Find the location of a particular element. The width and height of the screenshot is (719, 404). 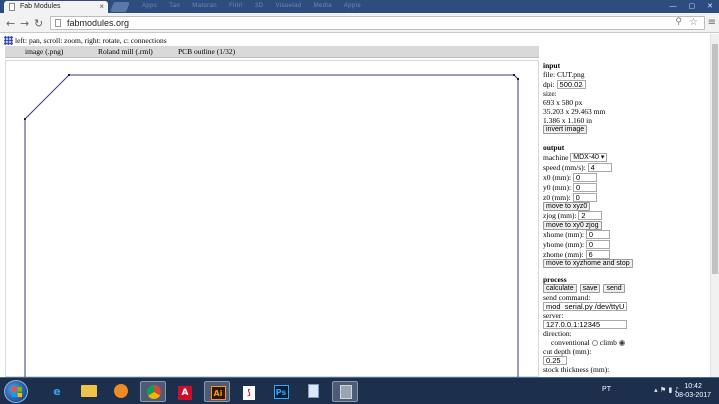

notepad-icon is located at coordinates (313, 391).